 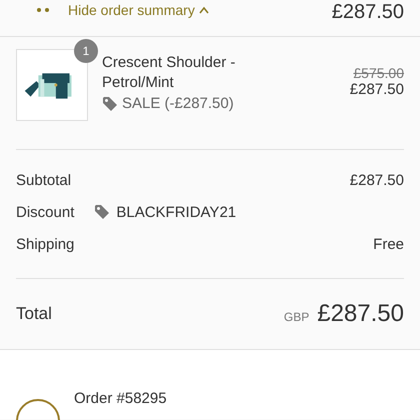 What do you see at coordinates (388, 244) in the screenshot?
I see `cost-value: Free` at bounding box center [388, 244].